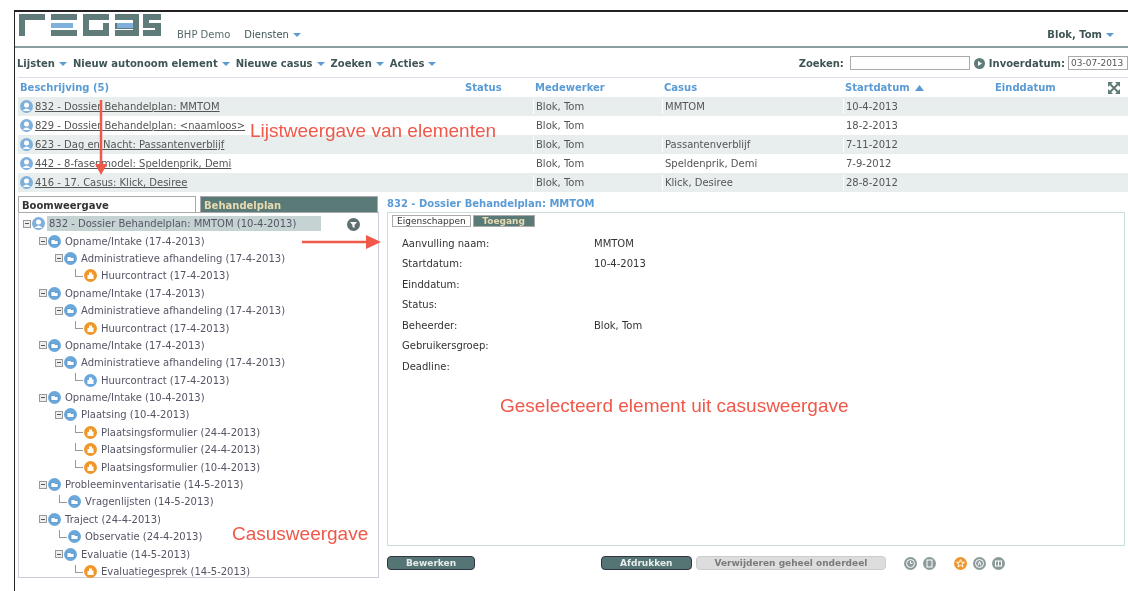 Image resolution: width=1128 pixels, height=591 pixels. Describe the element at coordinates (1114, 88) in the screenshot. I see `expand-icon` at that location.